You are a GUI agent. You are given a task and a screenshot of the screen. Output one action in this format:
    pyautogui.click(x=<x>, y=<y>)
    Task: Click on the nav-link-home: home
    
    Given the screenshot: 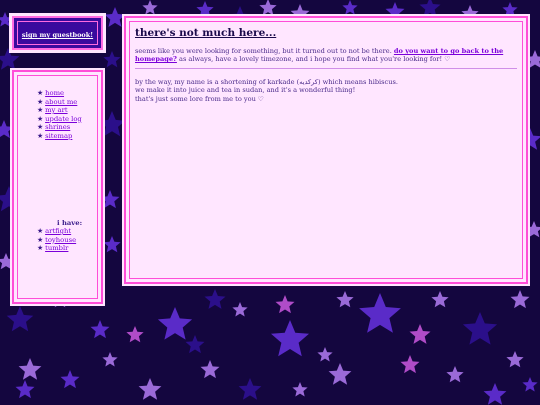 What is the action you would take?
    pyautogui.click(x=54, y=93)
    